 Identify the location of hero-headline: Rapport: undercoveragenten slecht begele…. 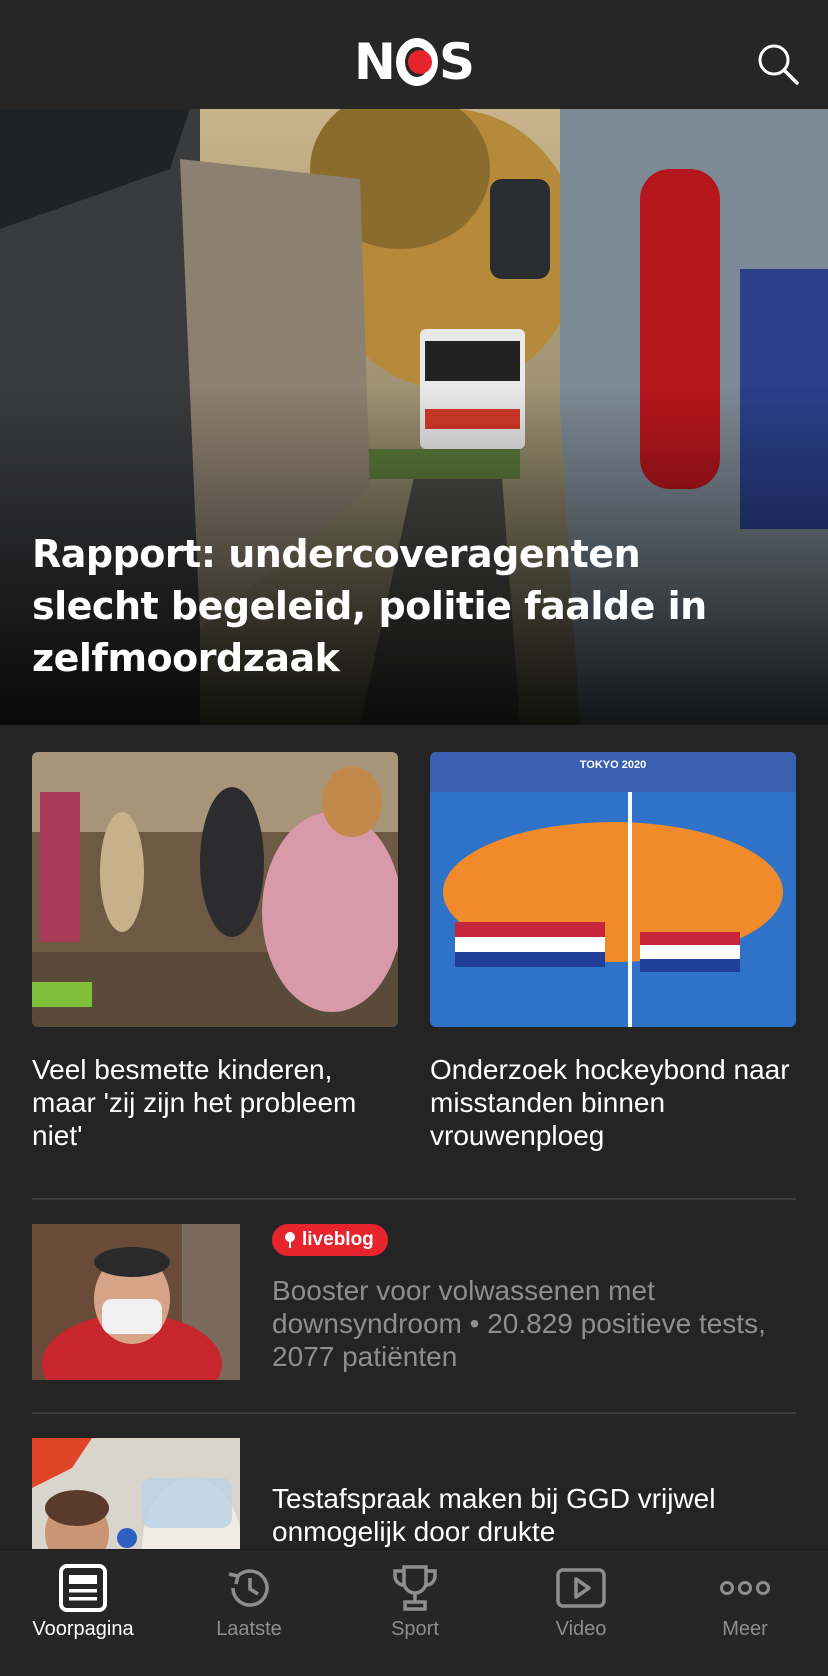
(402, 606).